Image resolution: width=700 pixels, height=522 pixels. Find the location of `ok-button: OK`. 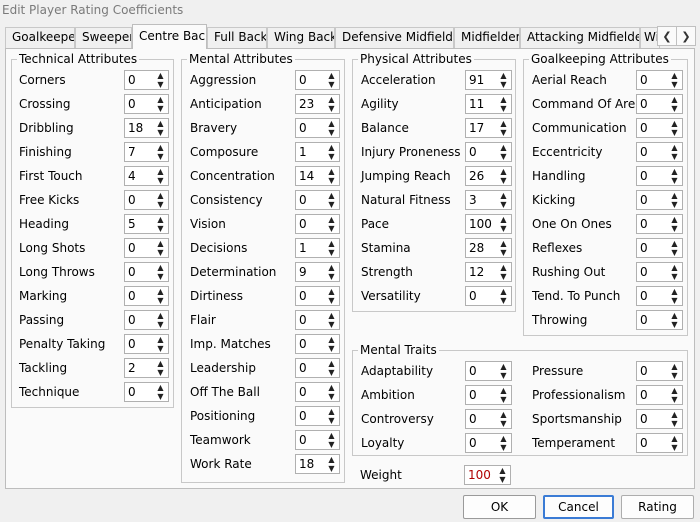

ok-button: OK is located at coordinates (499, 507).